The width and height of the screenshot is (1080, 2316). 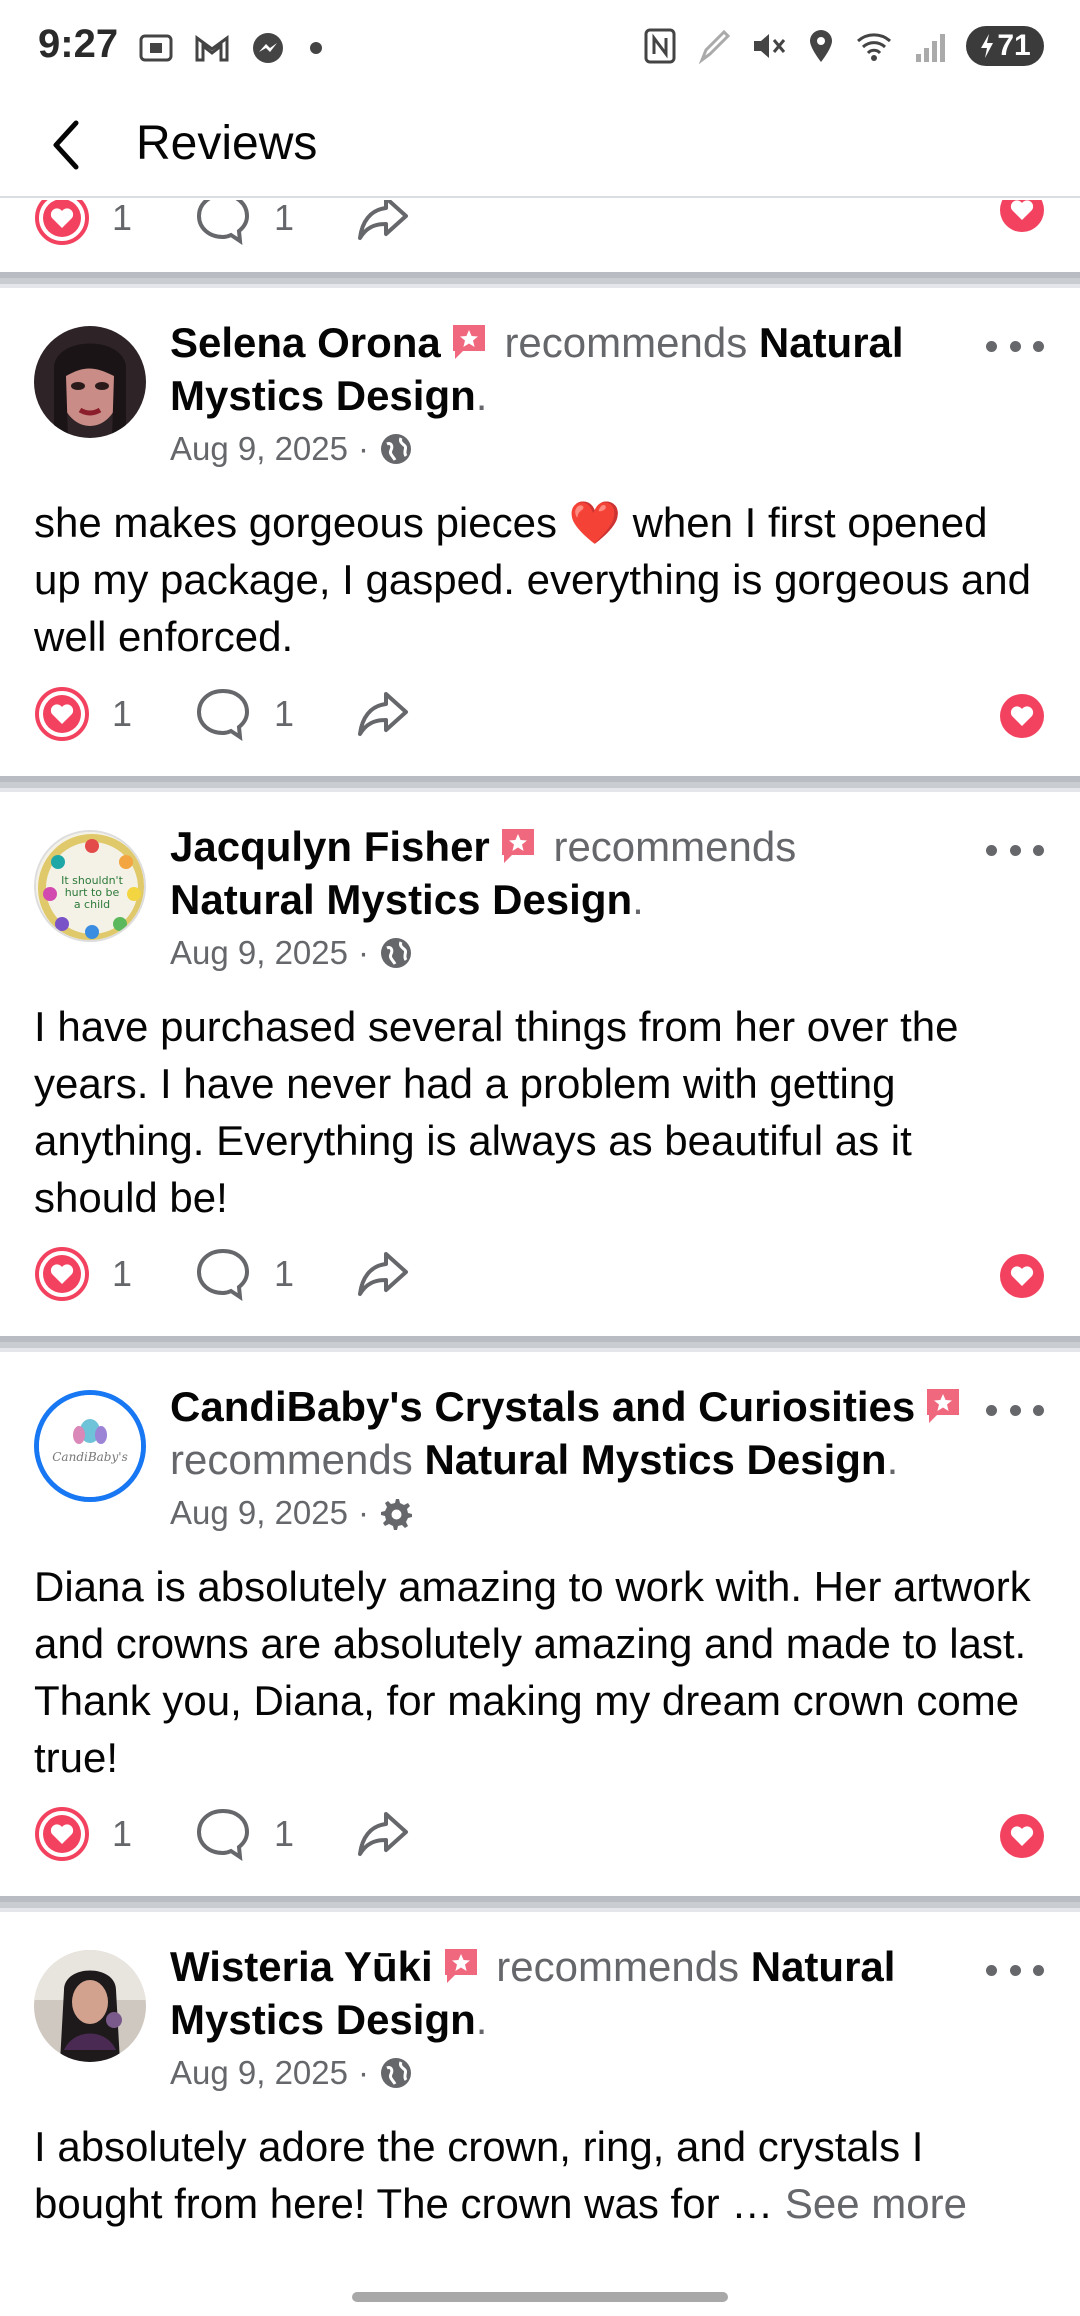 I want to click on see-more-link: See more, so click(x=876, y=2203).